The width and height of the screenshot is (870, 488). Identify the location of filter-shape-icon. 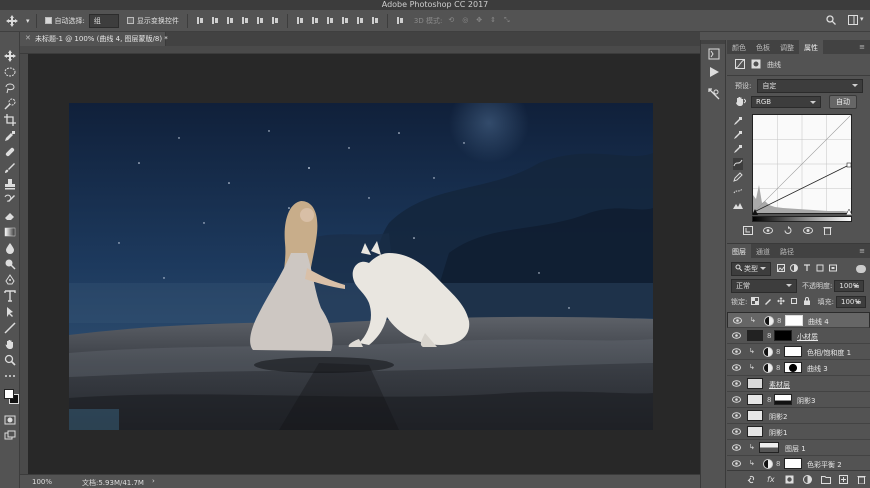
(820, 269).